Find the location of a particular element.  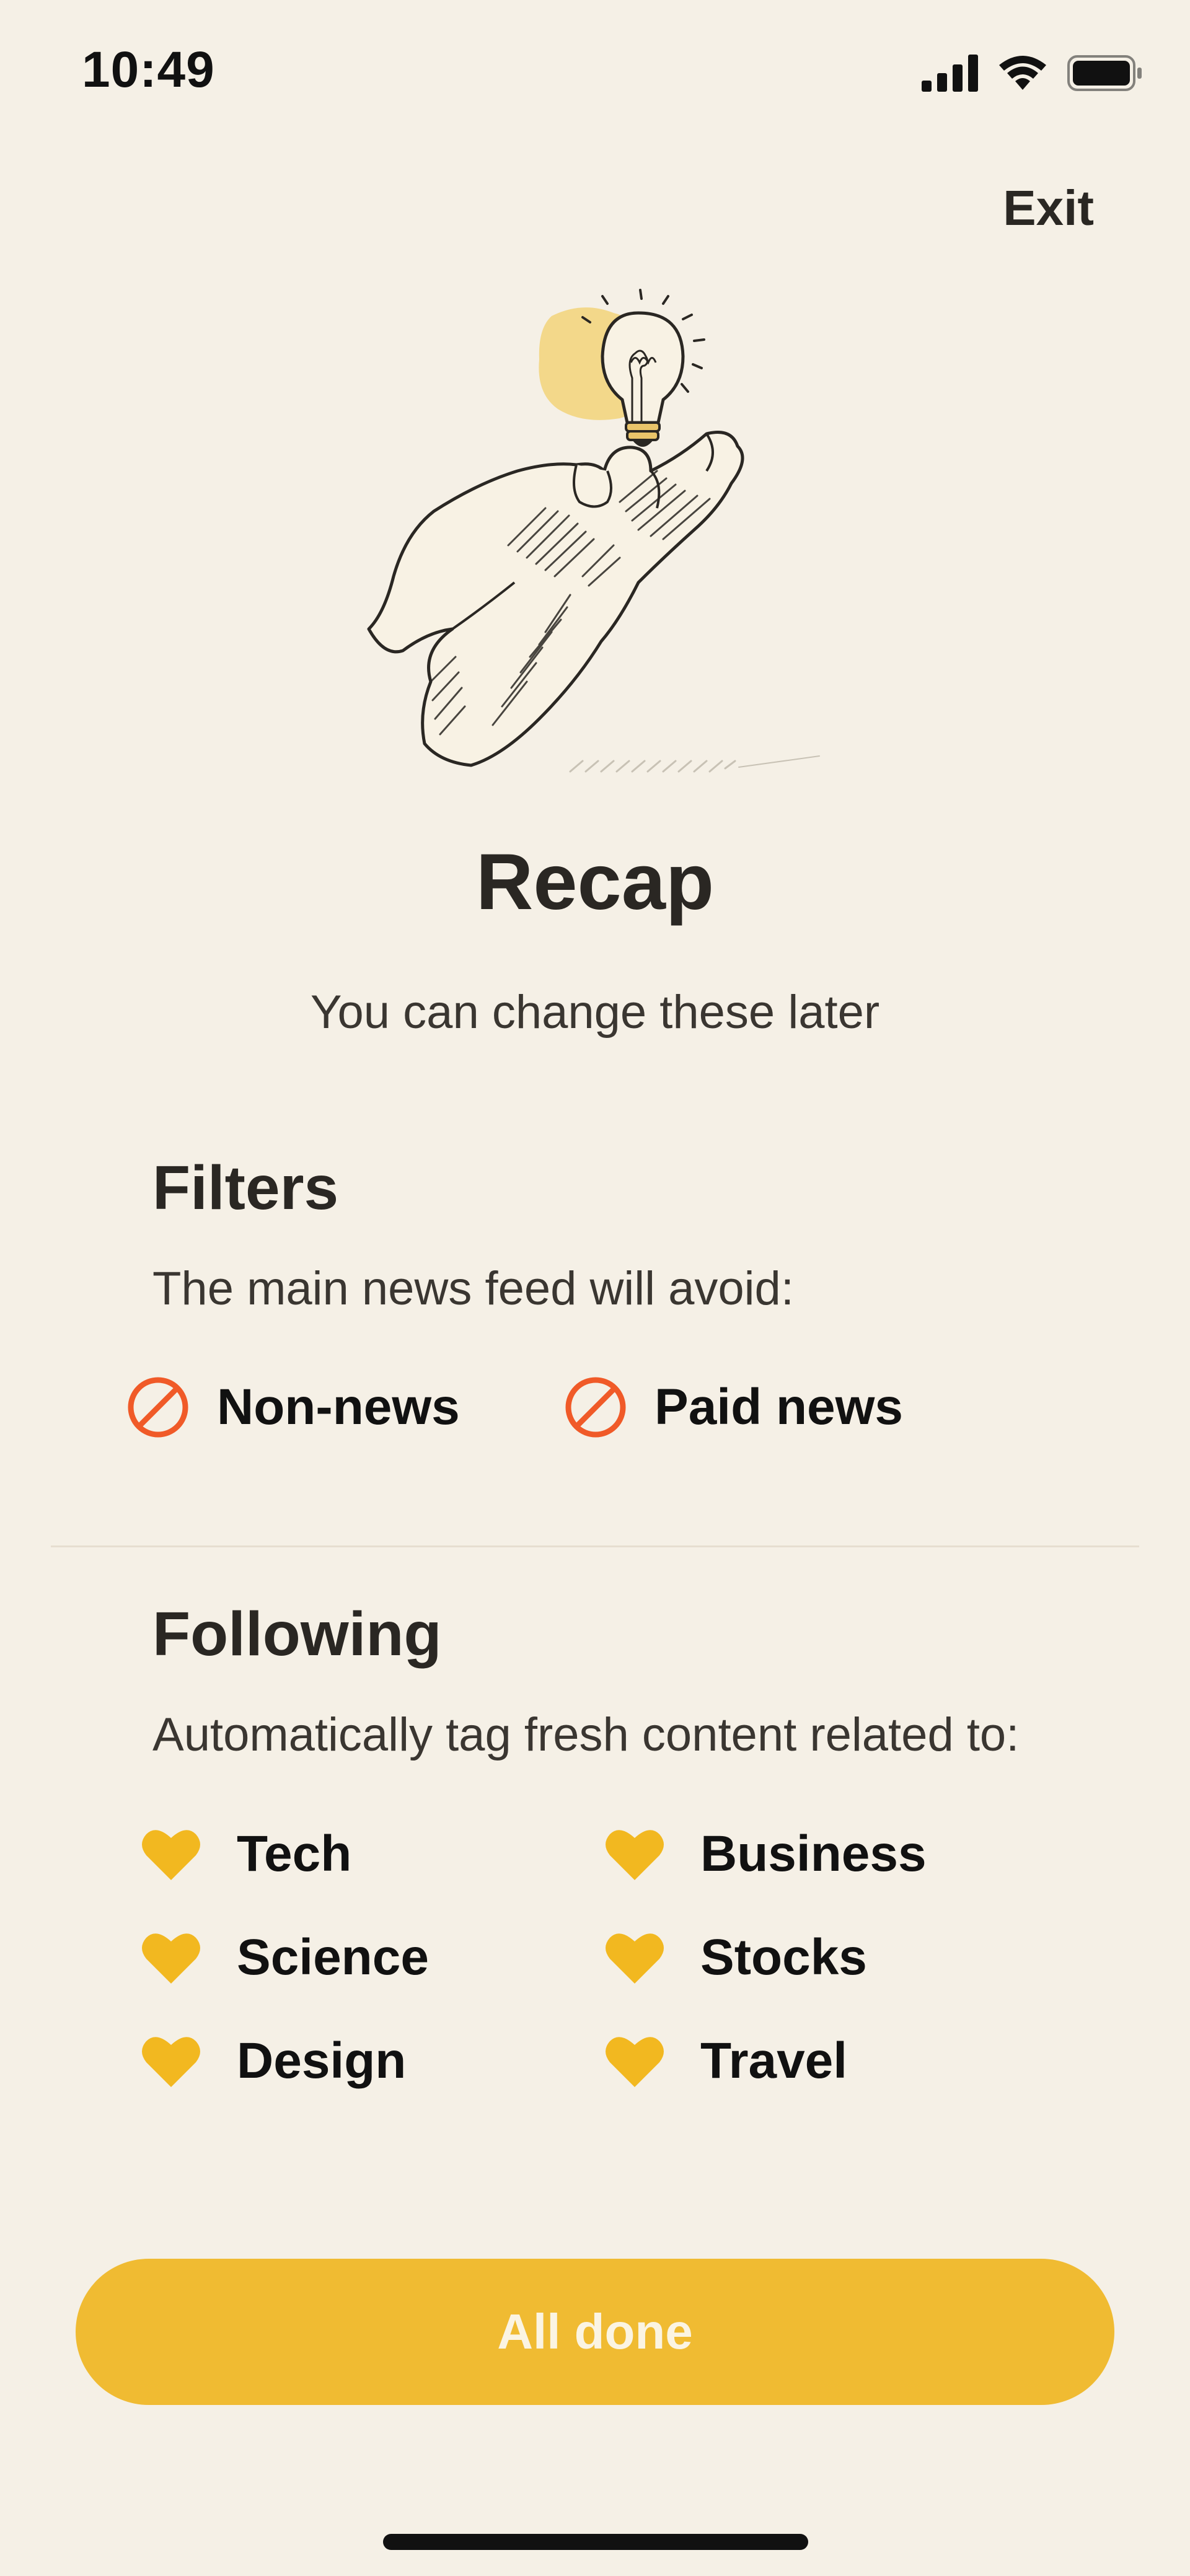

page-title: Recap is located at coordinates (595, 882).